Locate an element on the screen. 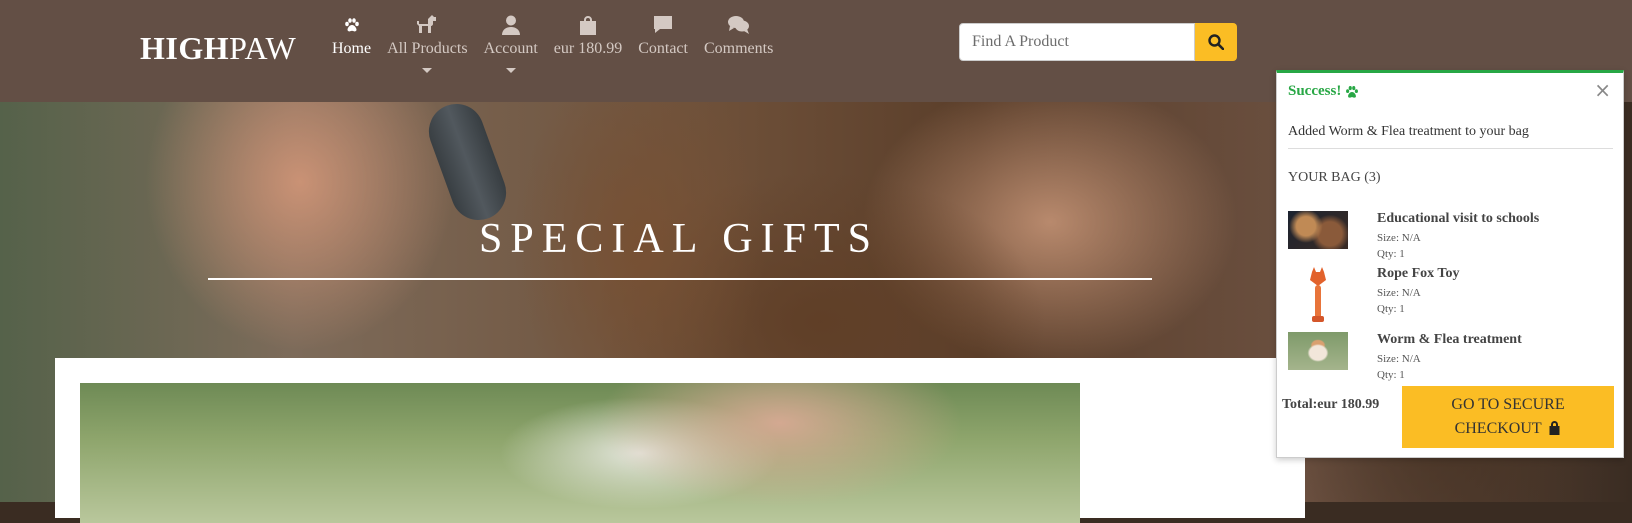  search-bar is located at coordinates (1098, 42).